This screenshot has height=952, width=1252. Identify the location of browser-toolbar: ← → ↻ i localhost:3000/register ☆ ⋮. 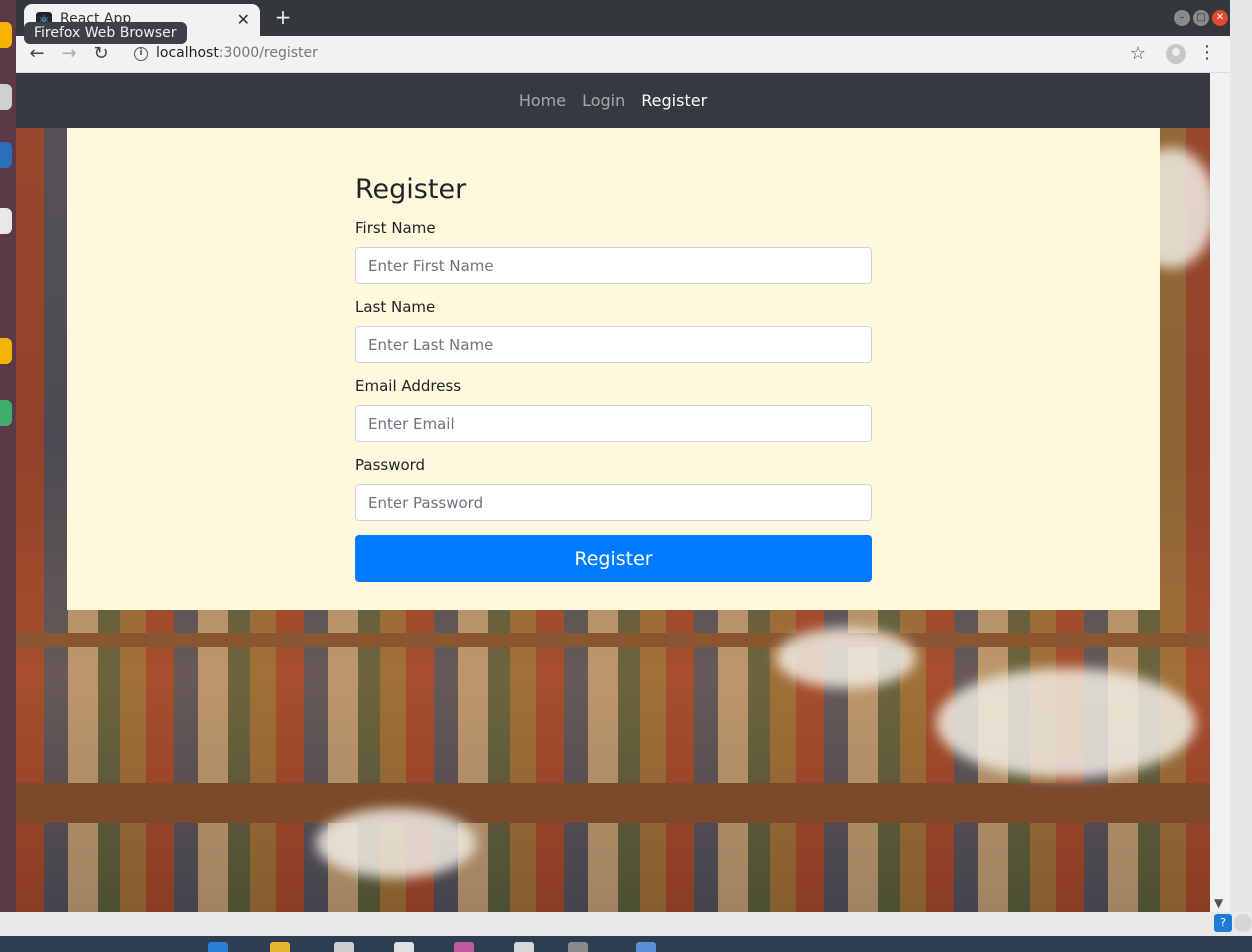
(623, 54).